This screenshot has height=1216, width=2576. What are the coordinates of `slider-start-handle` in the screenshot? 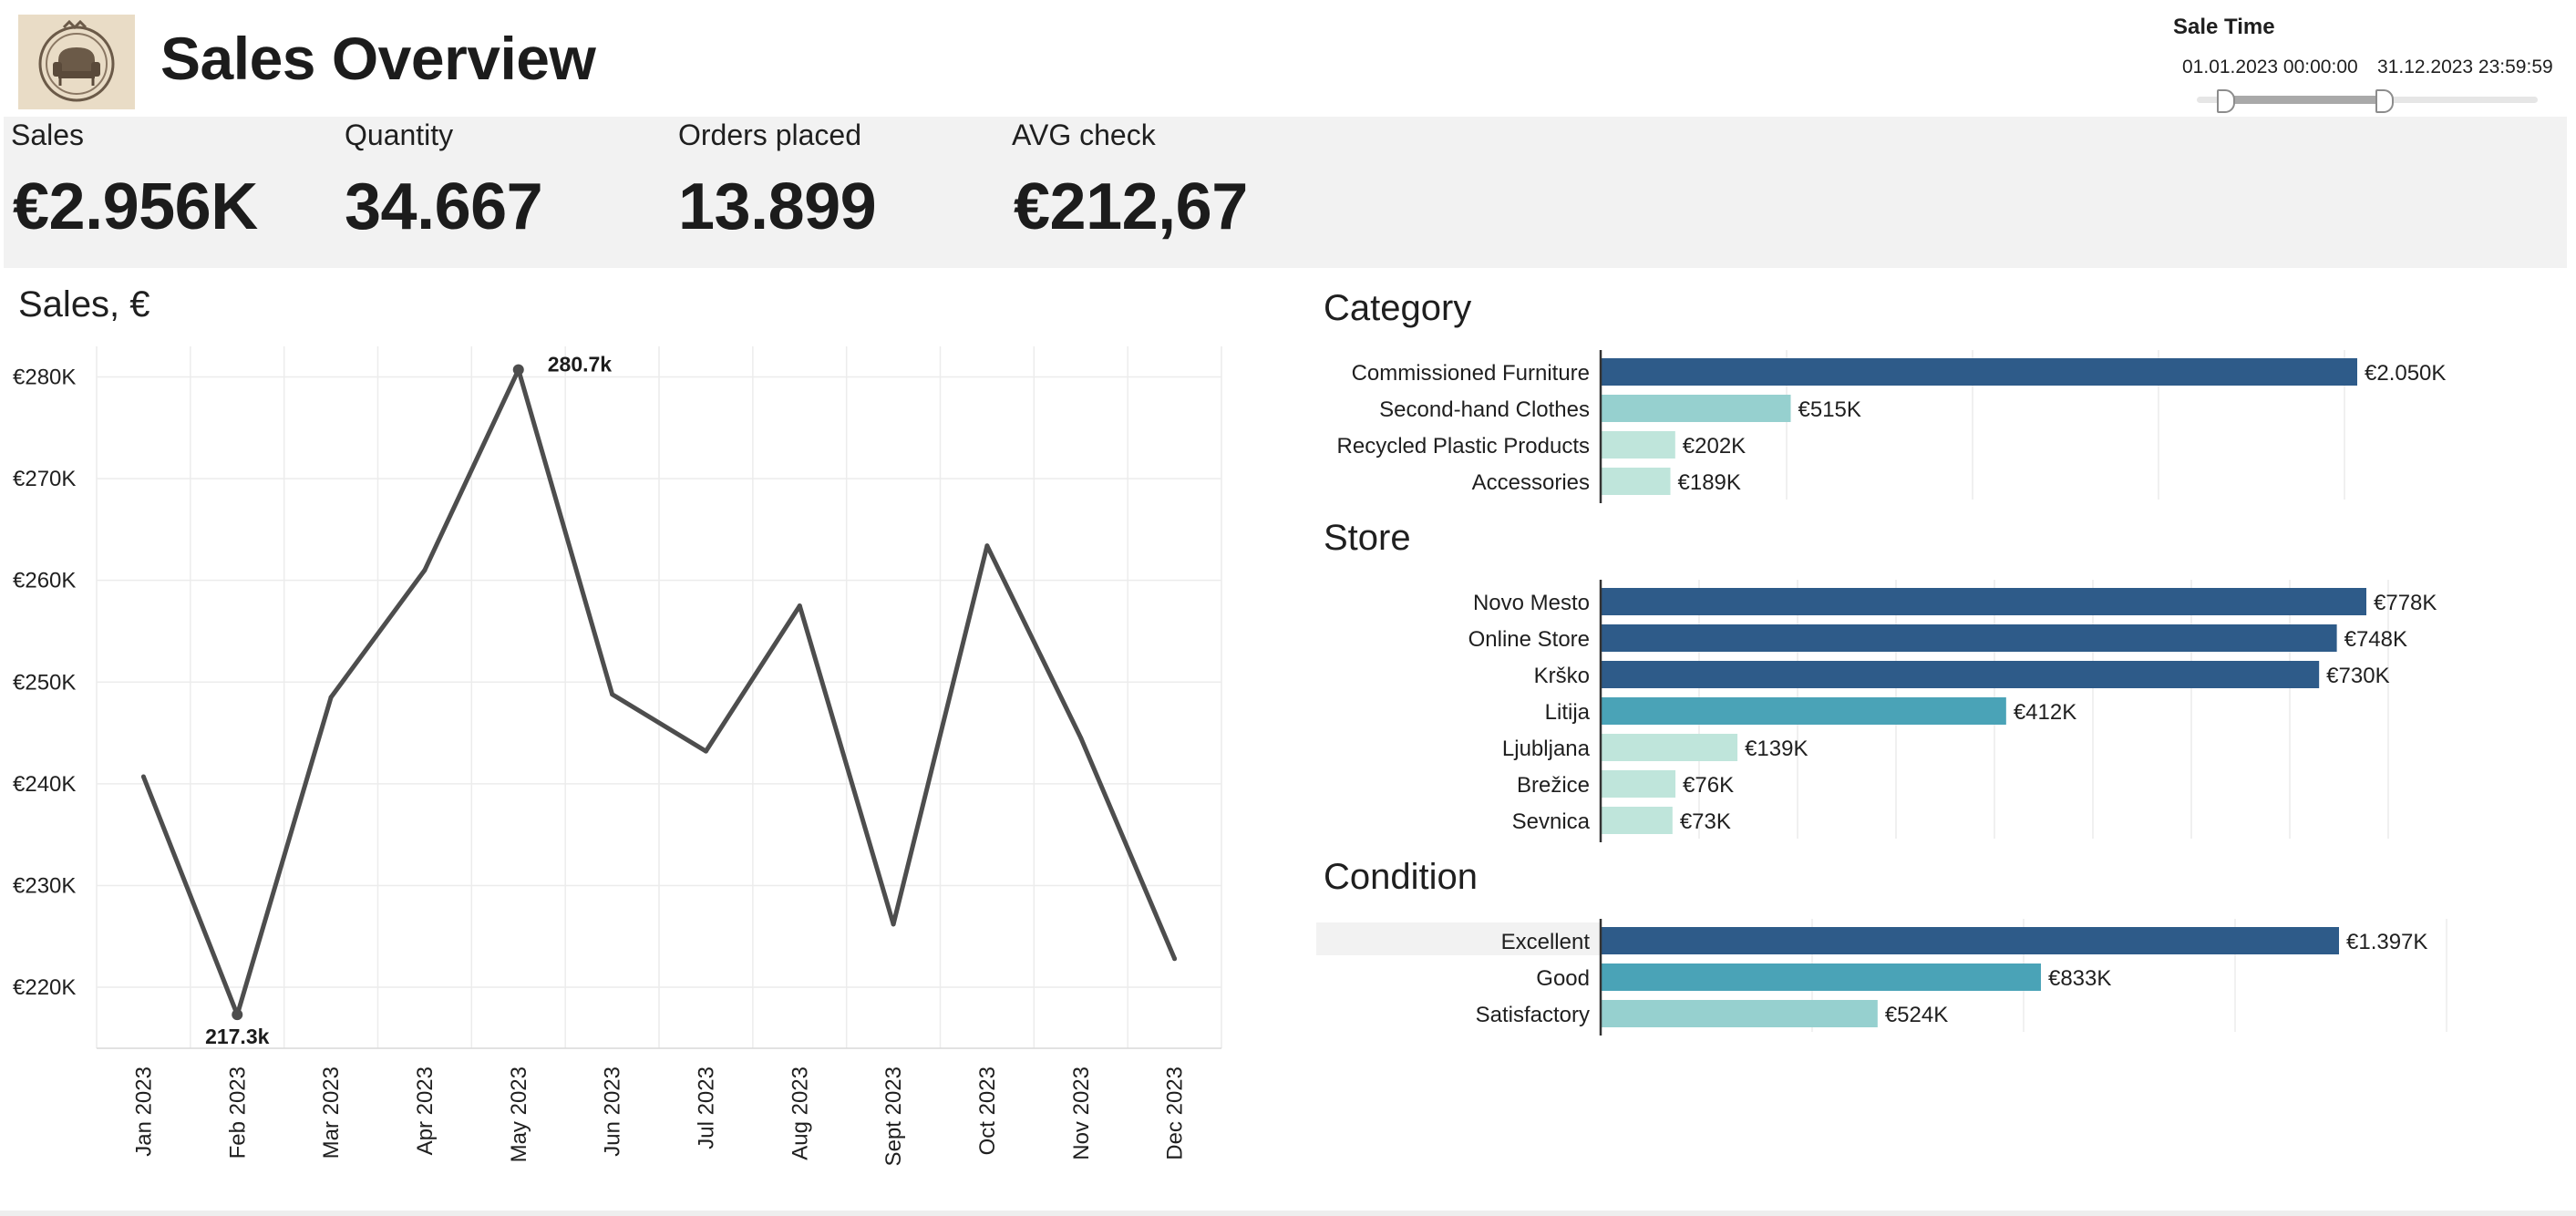 It's located at (2226, 101).